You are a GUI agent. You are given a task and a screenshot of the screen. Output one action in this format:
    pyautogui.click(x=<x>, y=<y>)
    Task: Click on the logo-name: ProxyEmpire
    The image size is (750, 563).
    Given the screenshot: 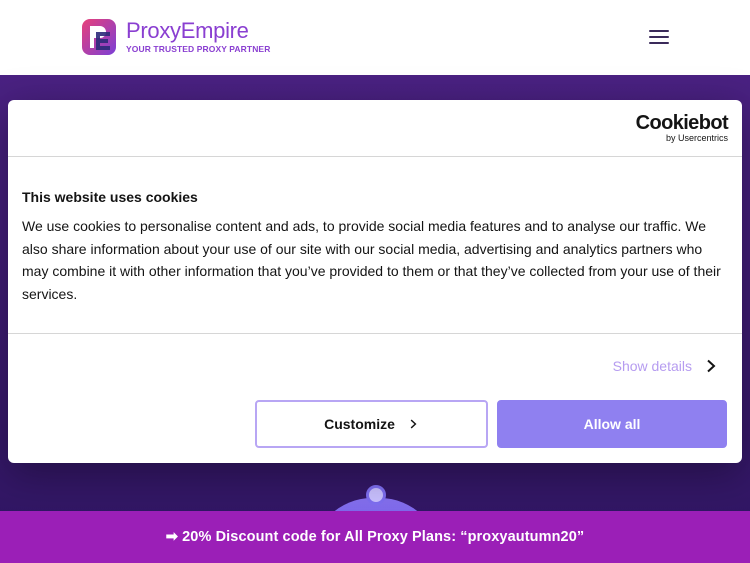 What is the action you would take?
    pyautogui.click(x=187, y=31)
    